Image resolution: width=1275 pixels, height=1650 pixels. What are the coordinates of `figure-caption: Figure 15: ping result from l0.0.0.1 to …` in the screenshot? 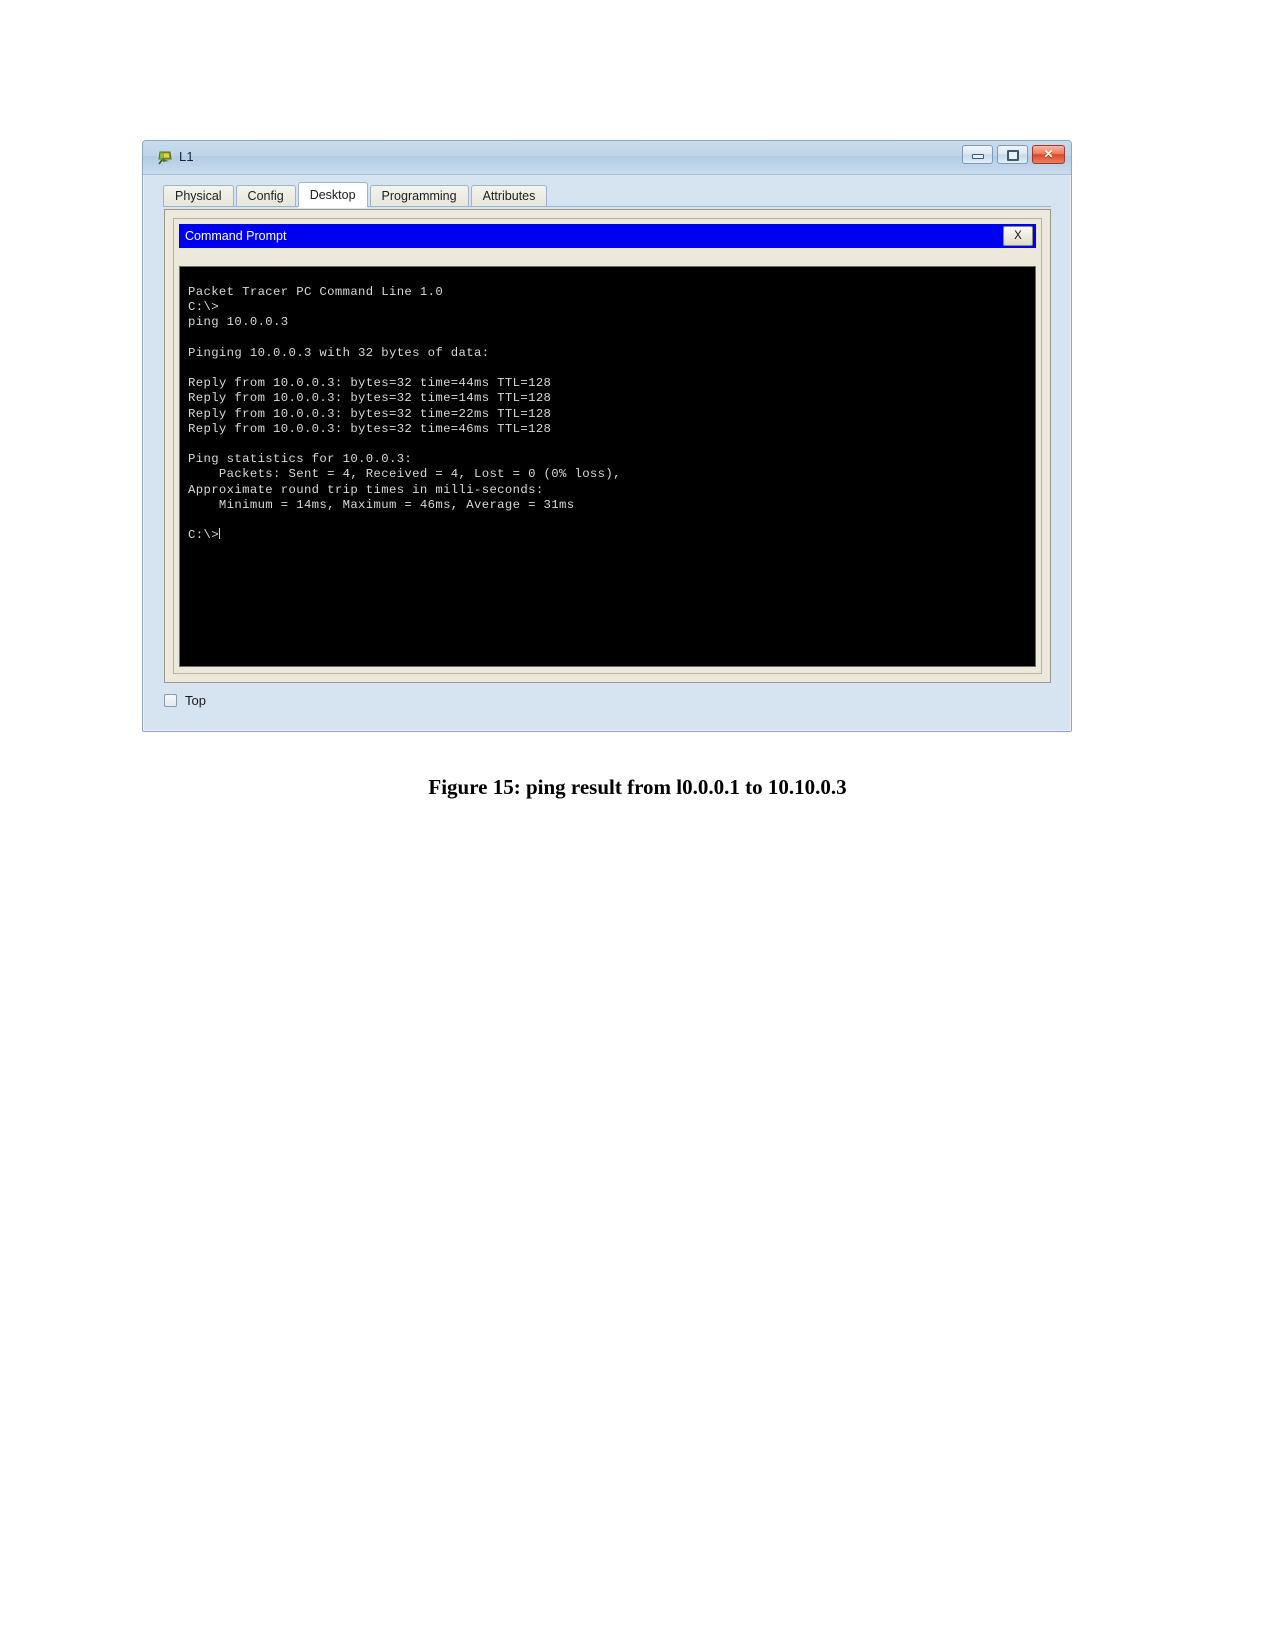 It's located at (637, 787).